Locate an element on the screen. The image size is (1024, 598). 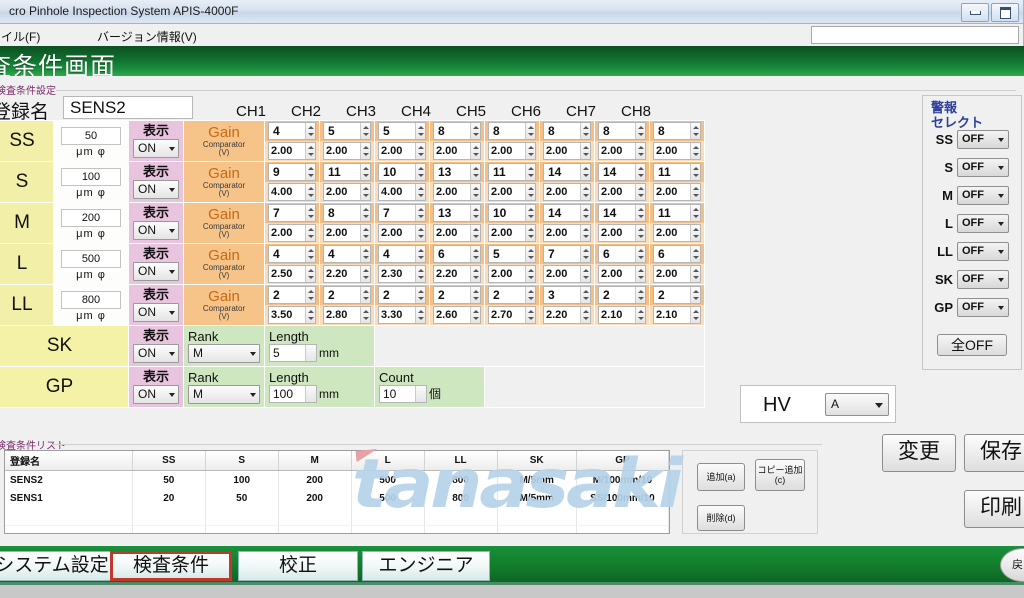
tab-inspection-conditions: 検査条件 is located at coordinates (171, 566).